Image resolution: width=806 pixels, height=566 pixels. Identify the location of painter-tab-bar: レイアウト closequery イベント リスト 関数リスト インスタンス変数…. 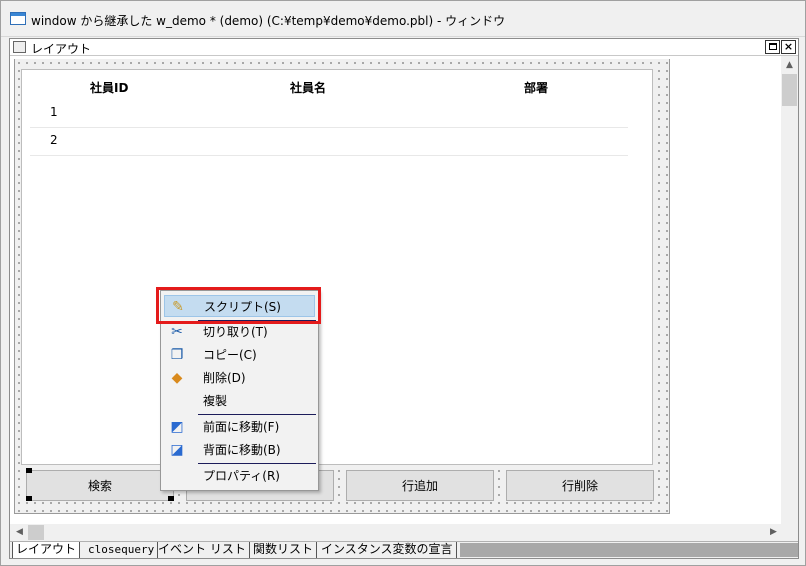
(404, 549).